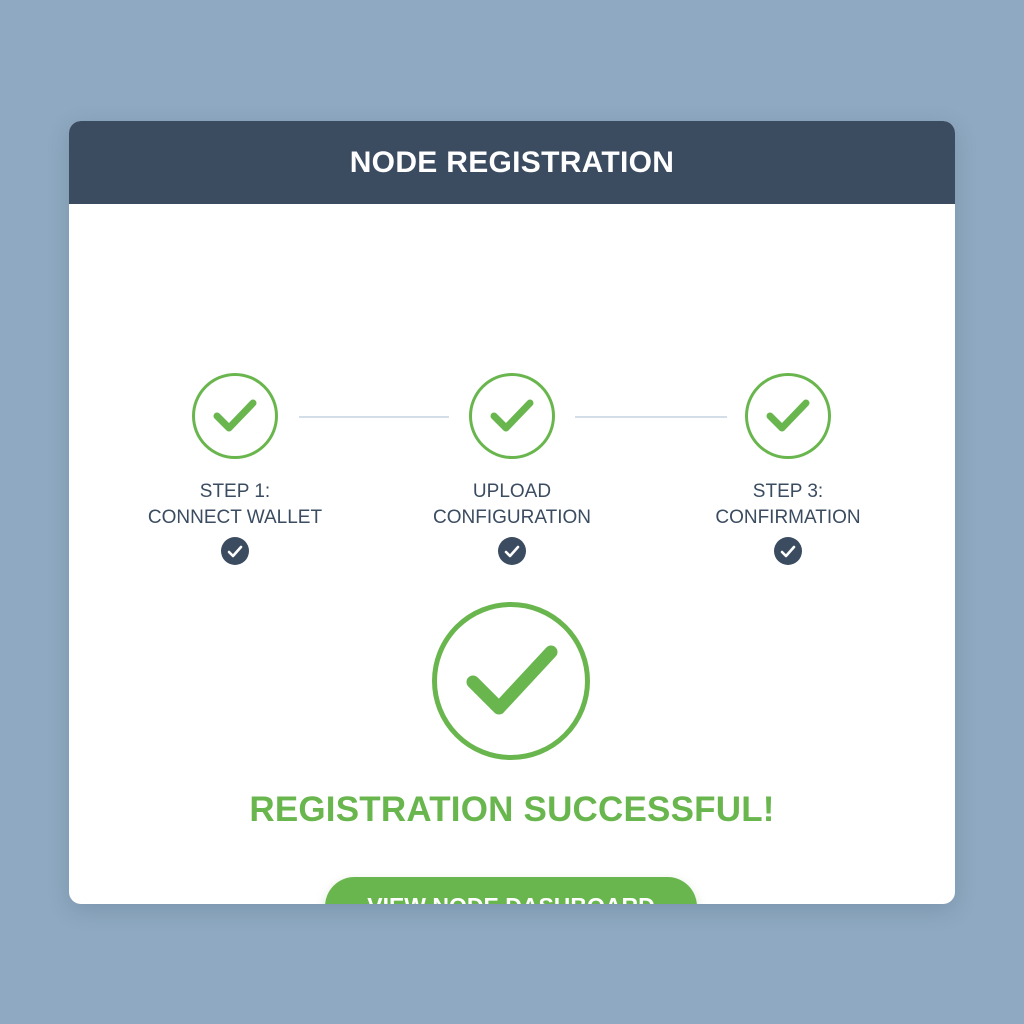 This screenshot has height=1024, width=1024. What do you see at coordinates (788, 469) in the screenshot?
I see `step-confirmation: STEP 3: CONFIRMATION` at bounding box center [788, 469].